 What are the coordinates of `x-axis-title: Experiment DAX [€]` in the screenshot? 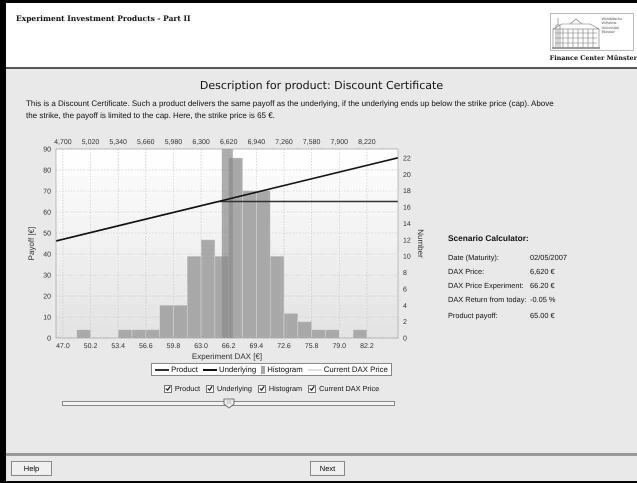 It's located at (227, 357).